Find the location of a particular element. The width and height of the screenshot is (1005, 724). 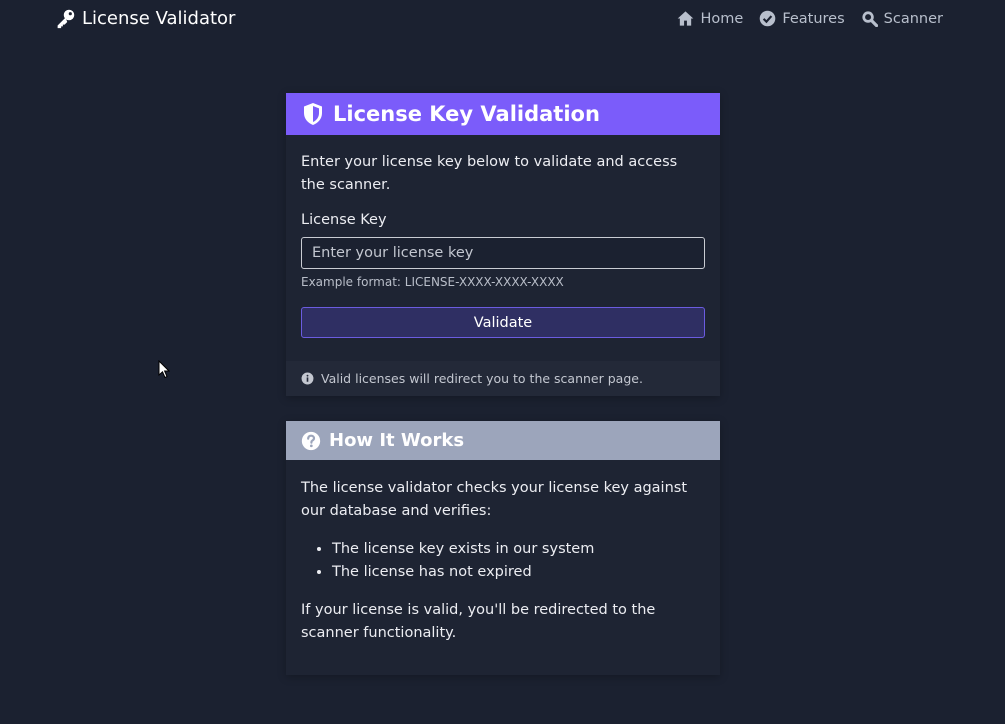

info-circle-icon is located at coordinates (307, 378).